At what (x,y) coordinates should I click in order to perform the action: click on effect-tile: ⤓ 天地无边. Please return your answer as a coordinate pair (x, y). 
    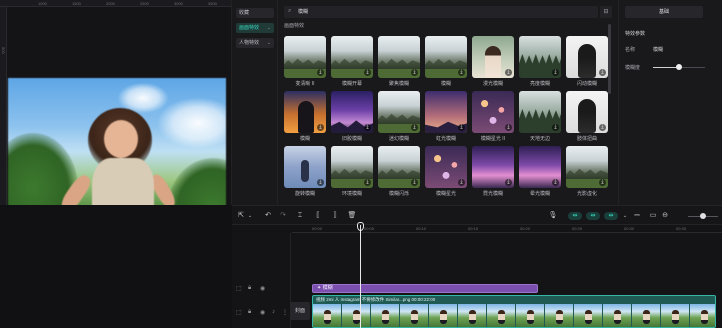
    Looking at the image, I should click on (540, 118).